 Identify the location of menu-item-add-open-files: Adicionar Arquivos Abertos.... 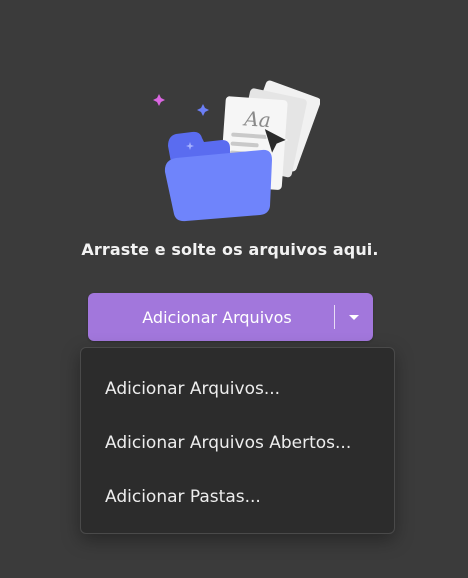
(237, 443).